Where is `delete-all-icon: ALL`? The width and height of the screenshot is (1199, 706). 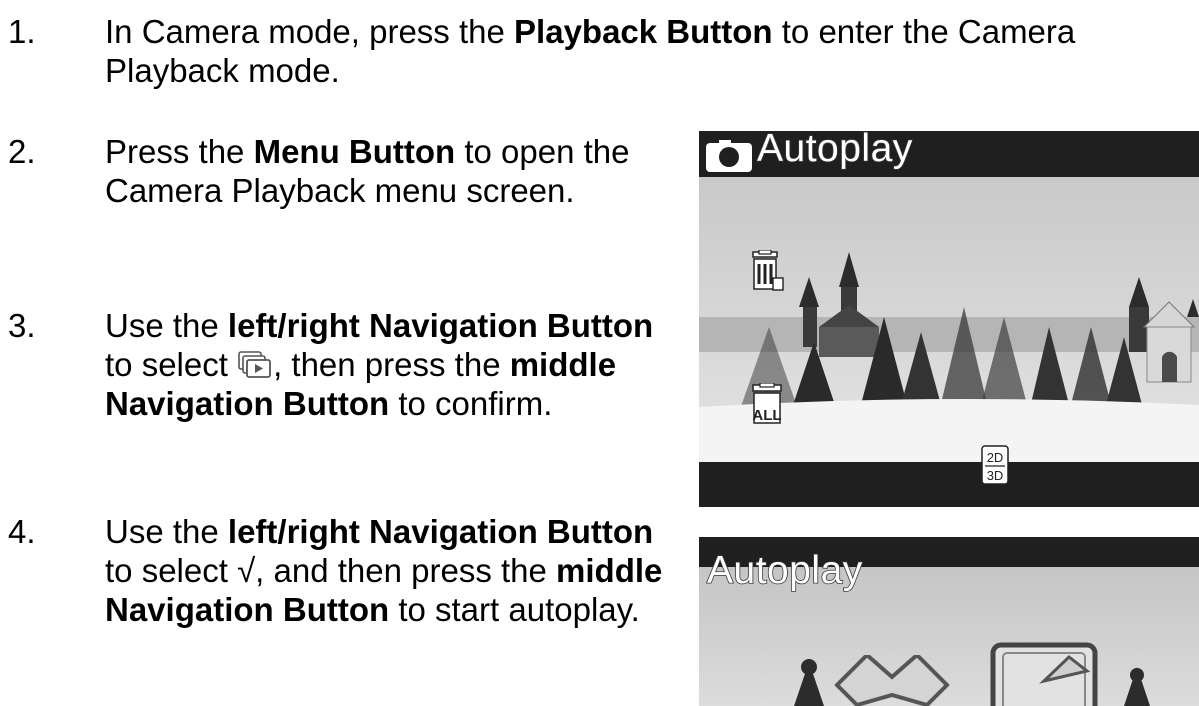 delete-all-icon: ALL is located at coordinates (767, 403).